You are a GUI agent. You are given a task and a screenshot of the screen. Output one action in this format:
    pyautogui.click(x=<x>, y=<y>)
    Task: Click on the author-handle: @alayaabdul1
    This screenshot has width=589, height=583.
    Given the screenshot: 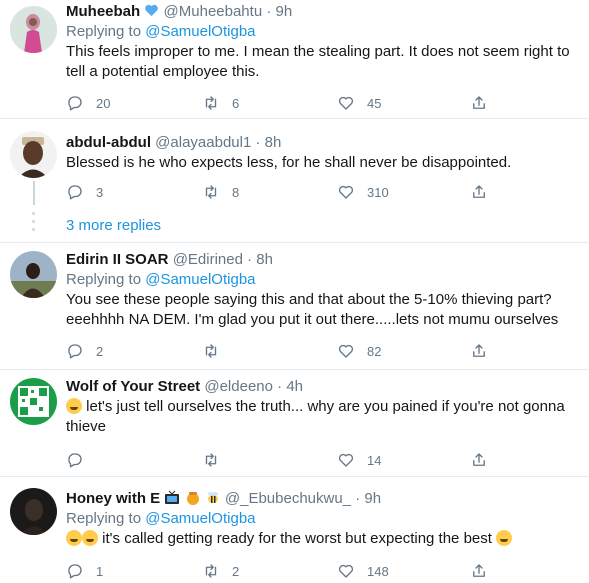 What is the action you would take?
    pyautogui.click(x=203, y=142)
    